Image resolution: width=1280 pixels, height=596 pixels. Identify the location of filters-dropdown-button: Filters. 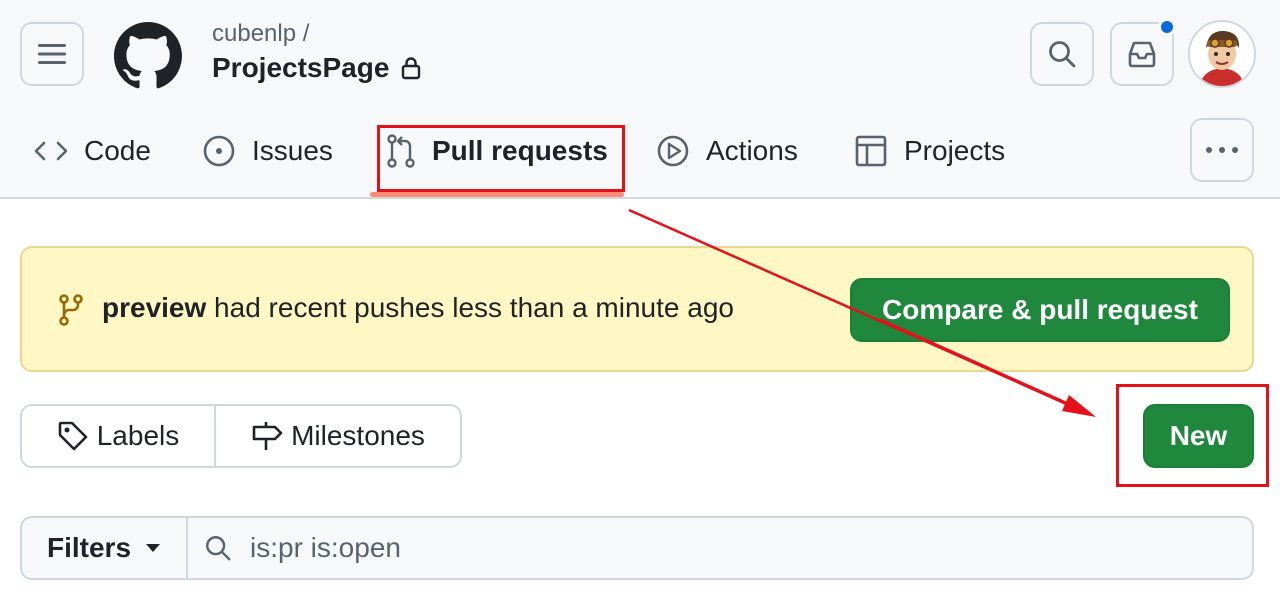
(105, 548).